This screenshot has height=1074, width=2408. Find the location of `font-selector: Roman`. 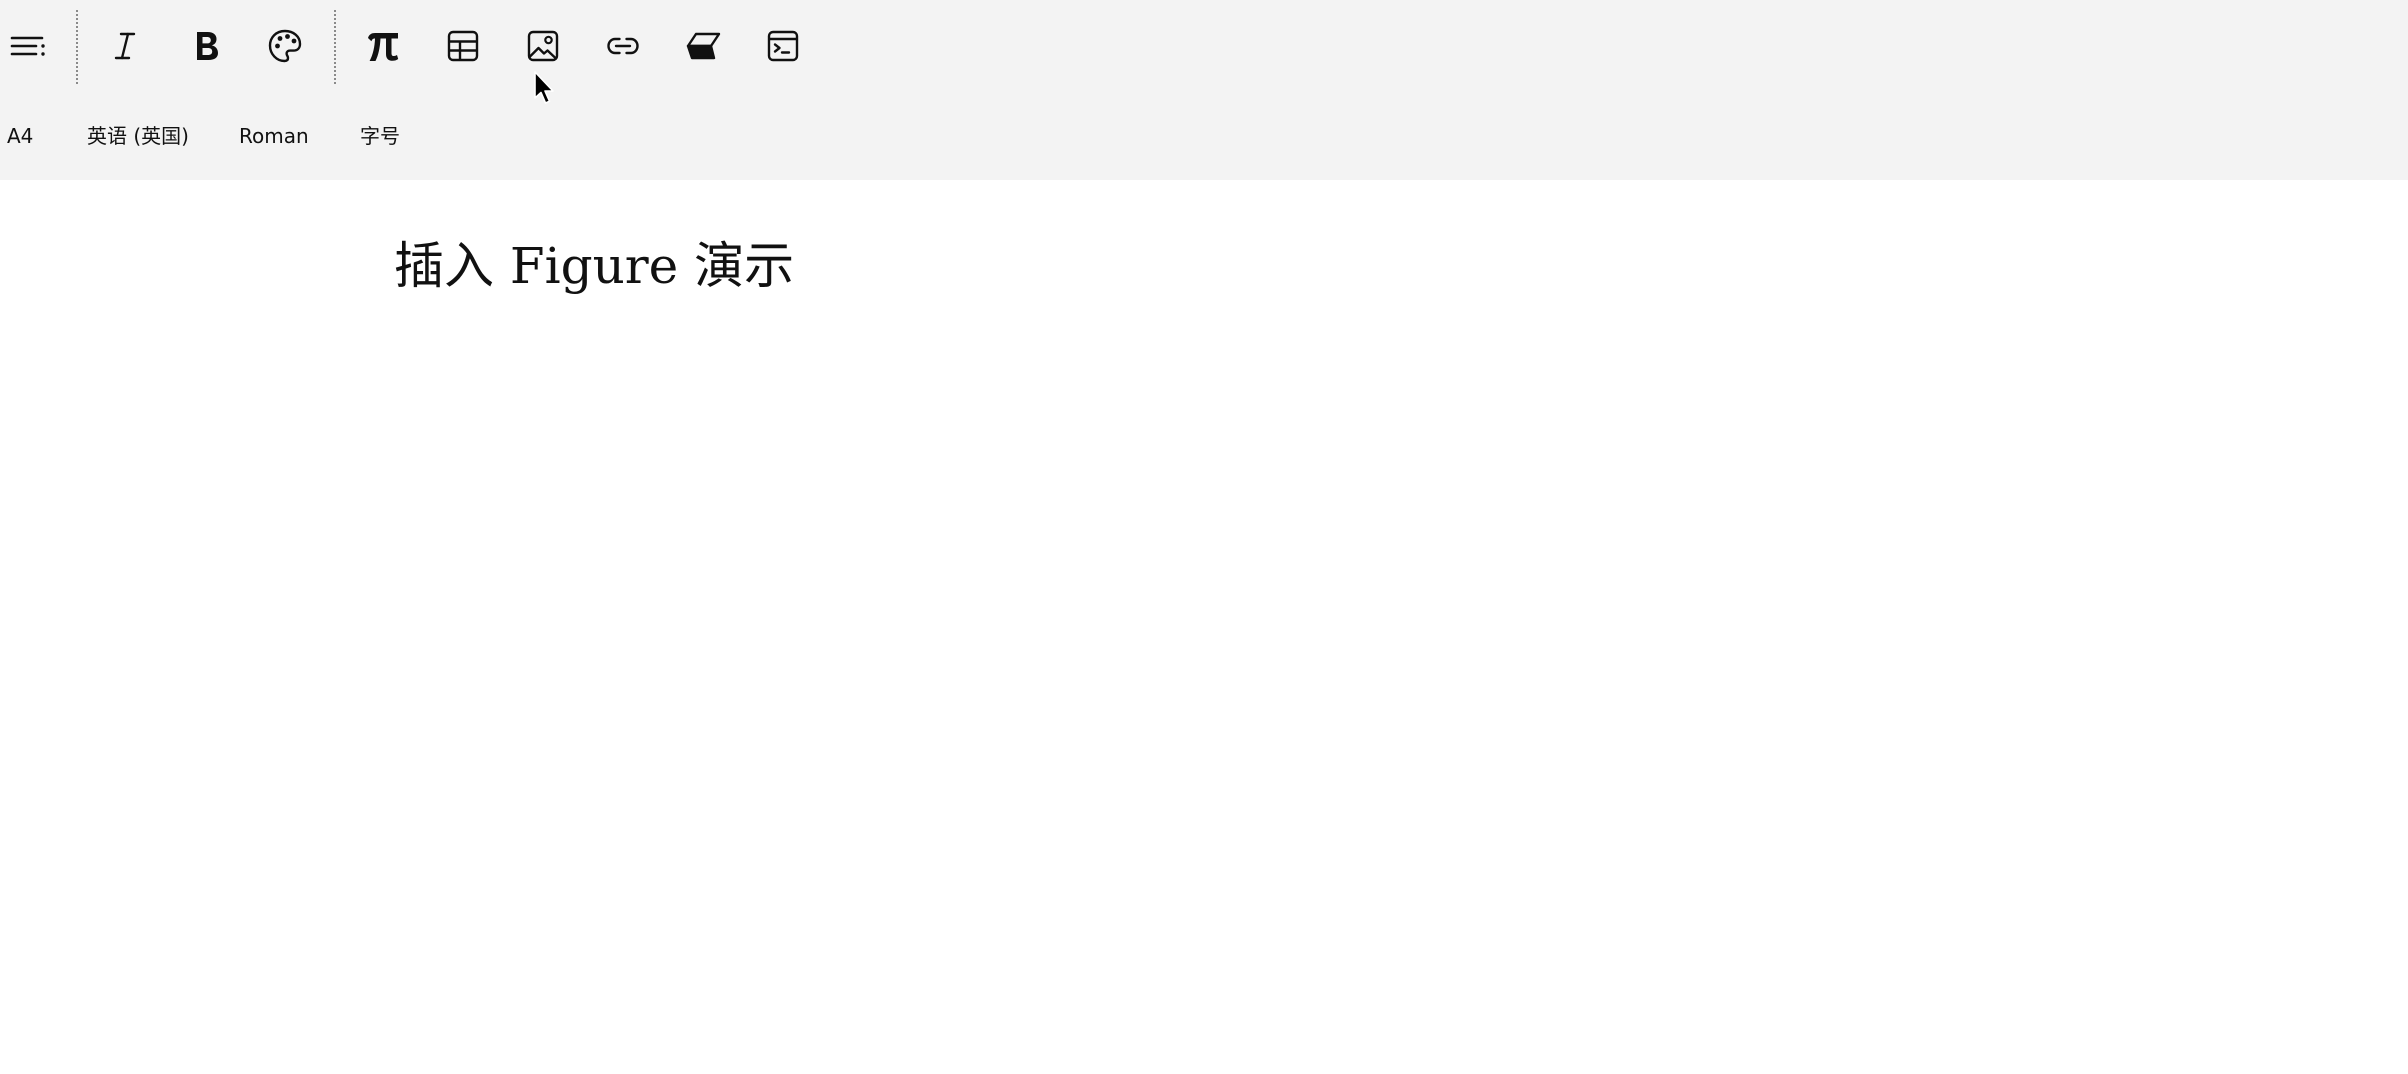

font-selector: Roman is located at coordinates (274, 136).